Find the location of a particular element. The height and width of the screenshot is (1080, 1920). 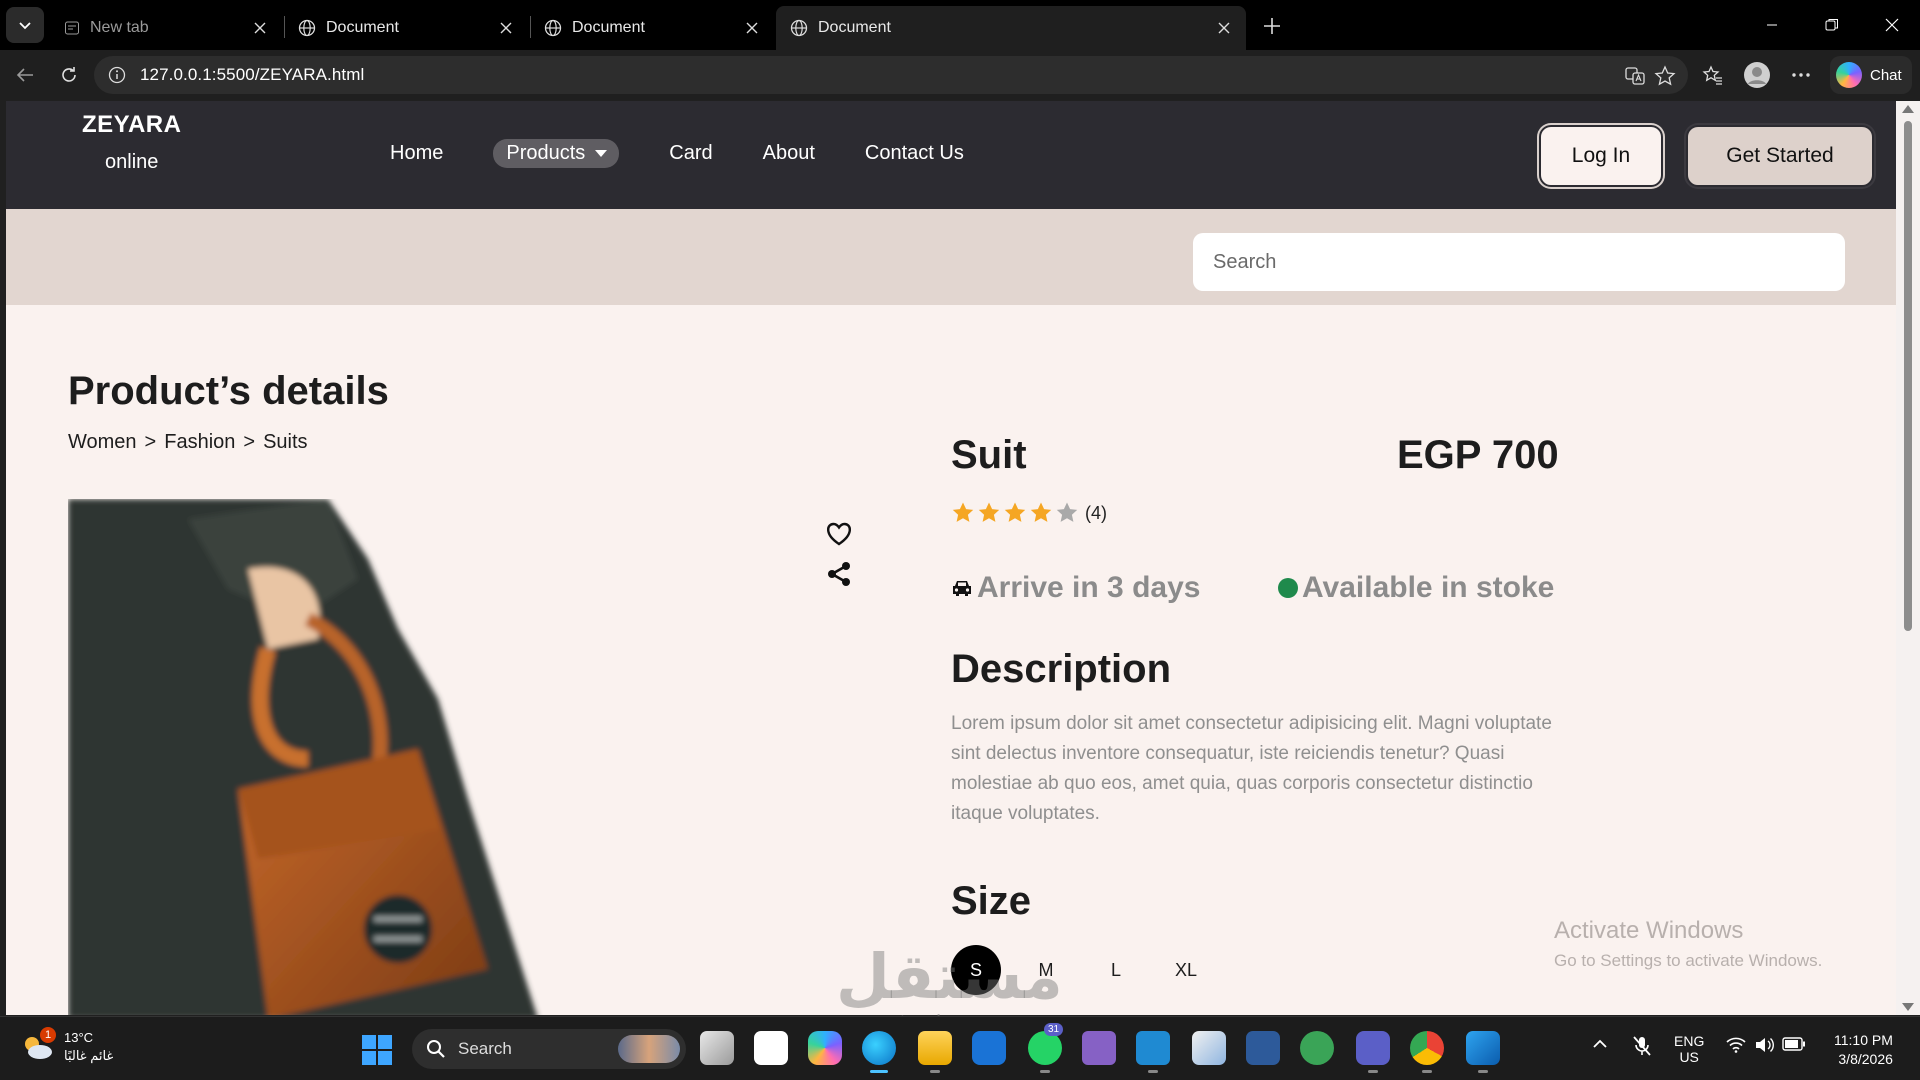

globe-app-icon is located at coordinates (1317, 1048).